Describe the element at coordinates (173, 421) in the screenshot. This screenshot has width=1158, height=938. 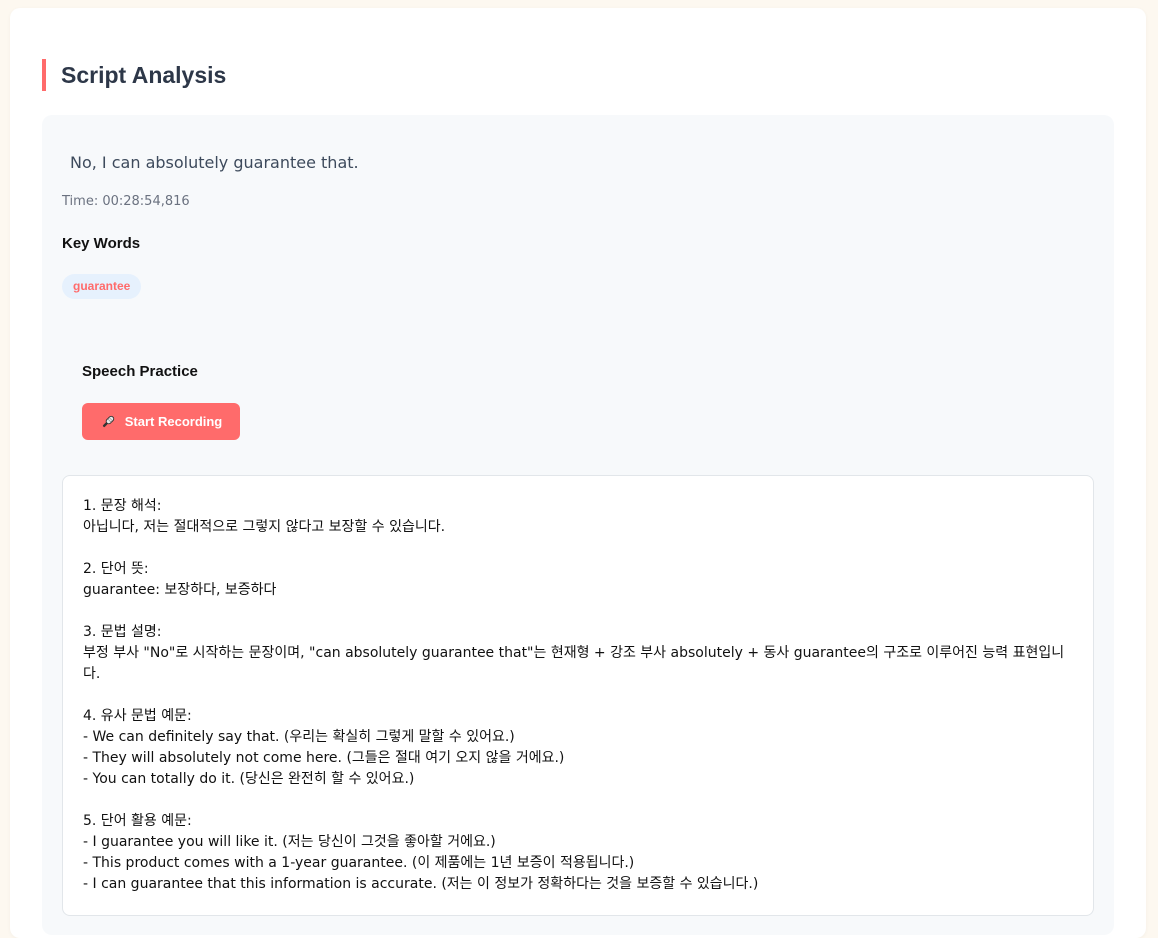
I see `start-recording-label: Start Recording` at that location.